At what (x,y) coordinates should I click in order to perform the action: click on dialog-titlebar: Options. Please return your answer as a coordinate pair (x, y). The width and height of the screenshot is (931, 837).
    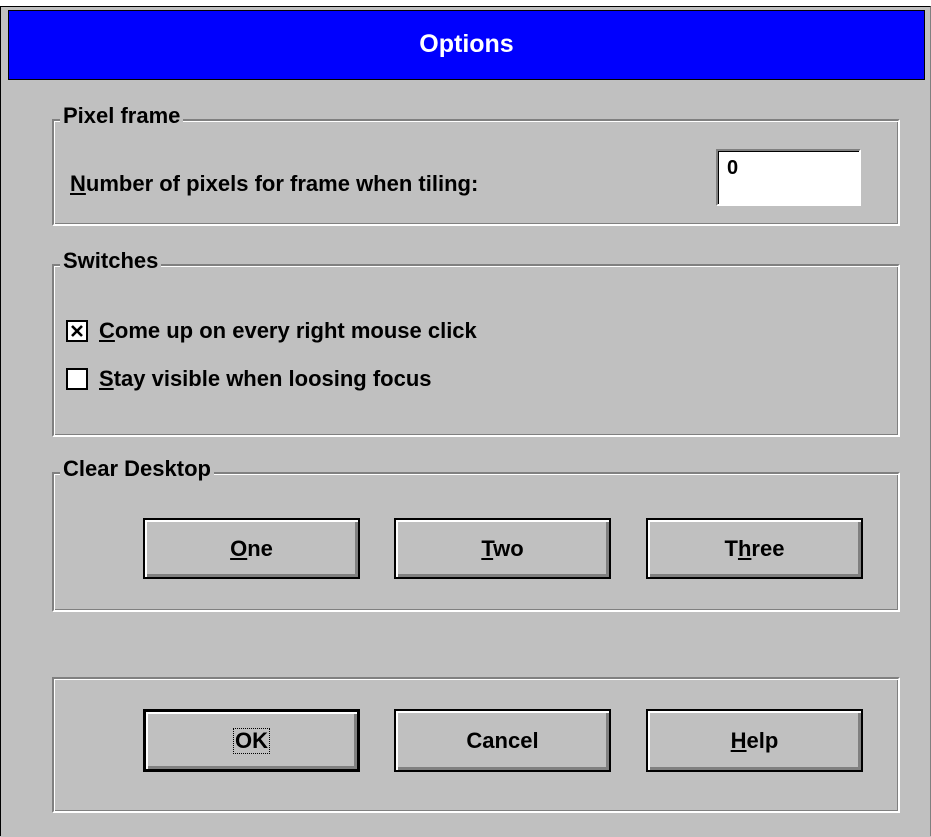
    Looking at the image, I should click on (466, 45).